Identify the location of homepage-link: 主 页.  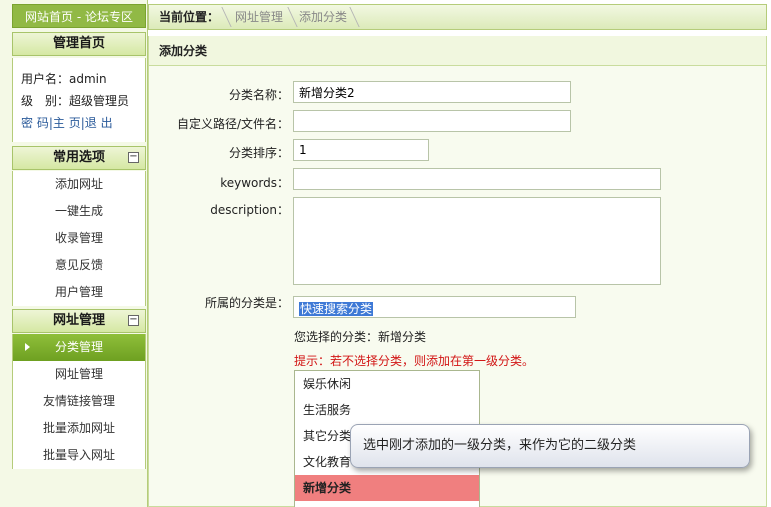
(67, 123).